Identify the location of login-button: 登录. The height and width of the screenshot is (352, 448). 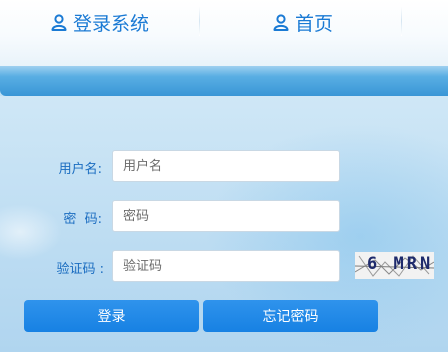
(111, 316).